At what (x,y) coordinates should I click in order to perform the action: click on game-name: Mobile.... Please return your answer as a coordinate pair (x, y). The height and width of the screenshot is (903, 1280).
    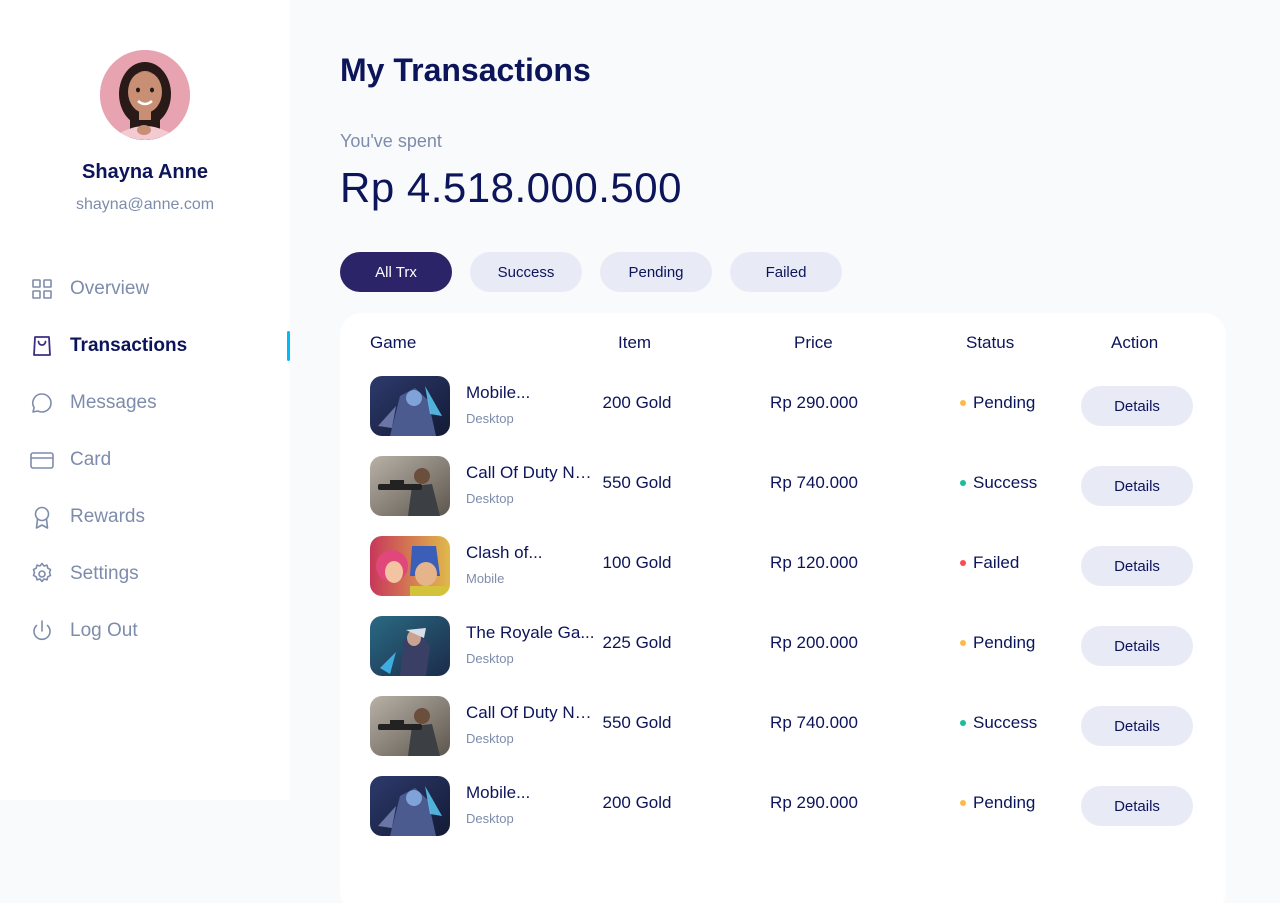
    Looking at the image, I should click on (498, 792).